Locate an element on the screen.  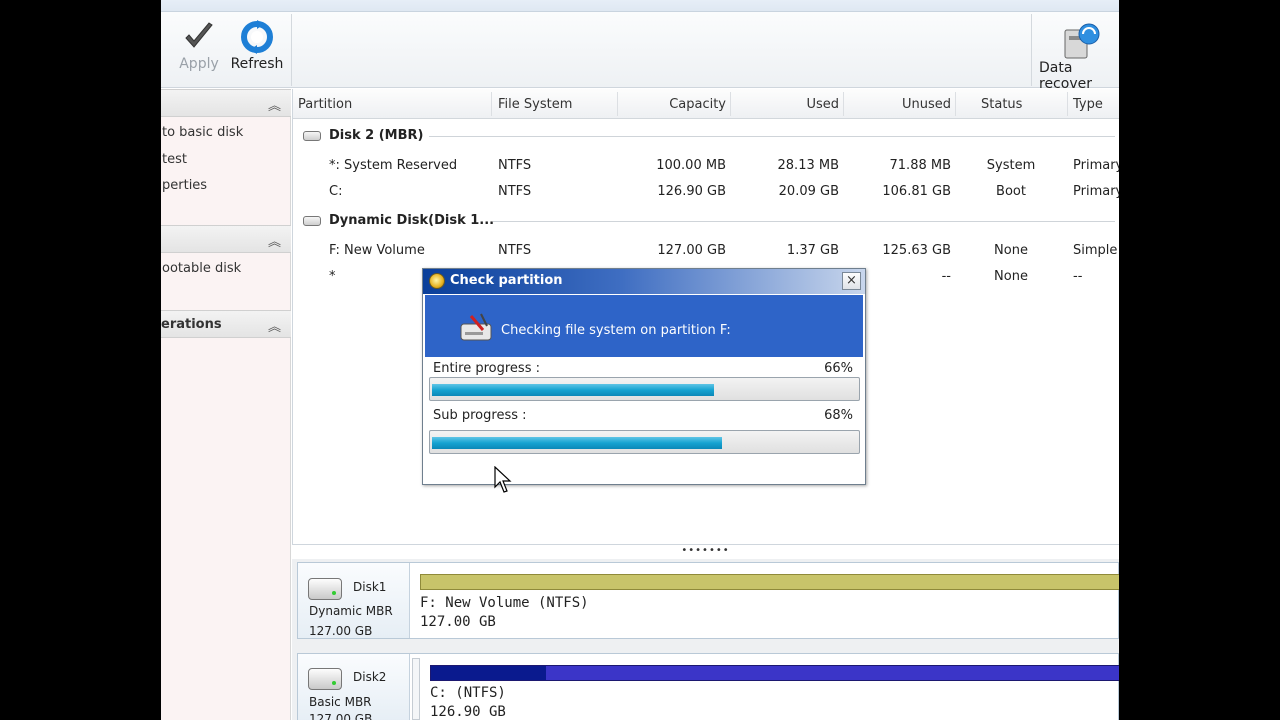
entire-progress-bar is located at coordinates (644, 389).